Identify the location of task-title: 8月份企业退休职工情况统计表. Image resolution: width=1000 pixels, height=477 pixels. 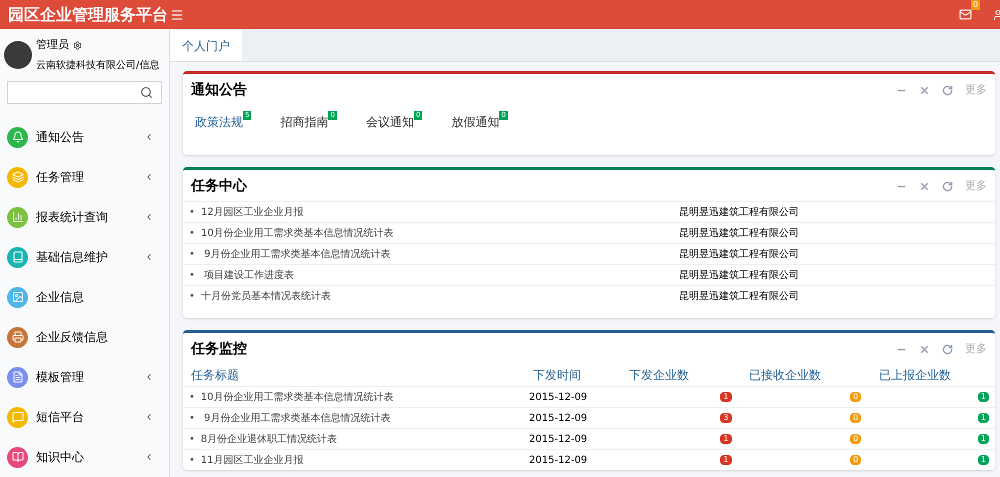
(365, 439).